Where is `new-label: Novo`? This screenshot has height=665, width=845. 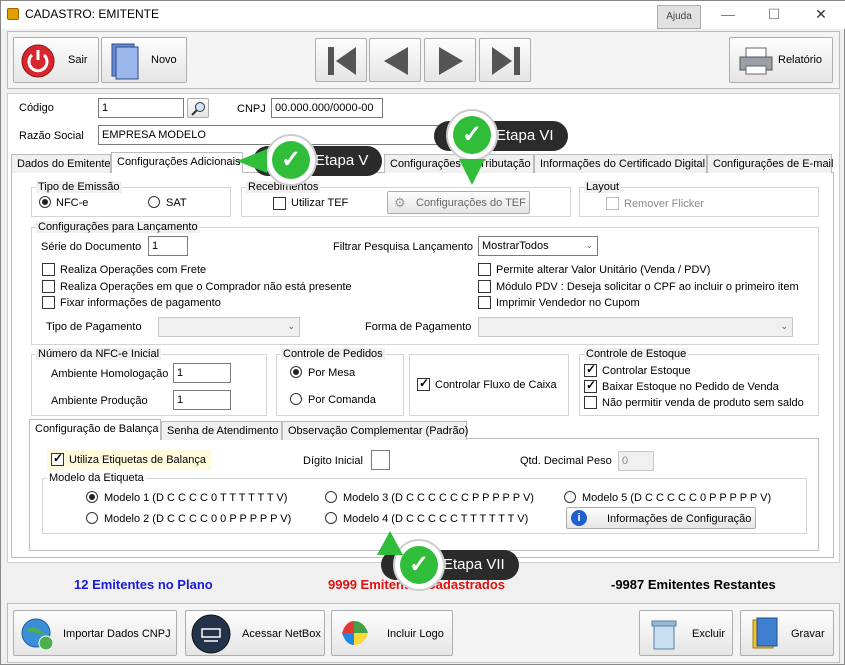 new-label: Novo is located at coordinates (164, 60).